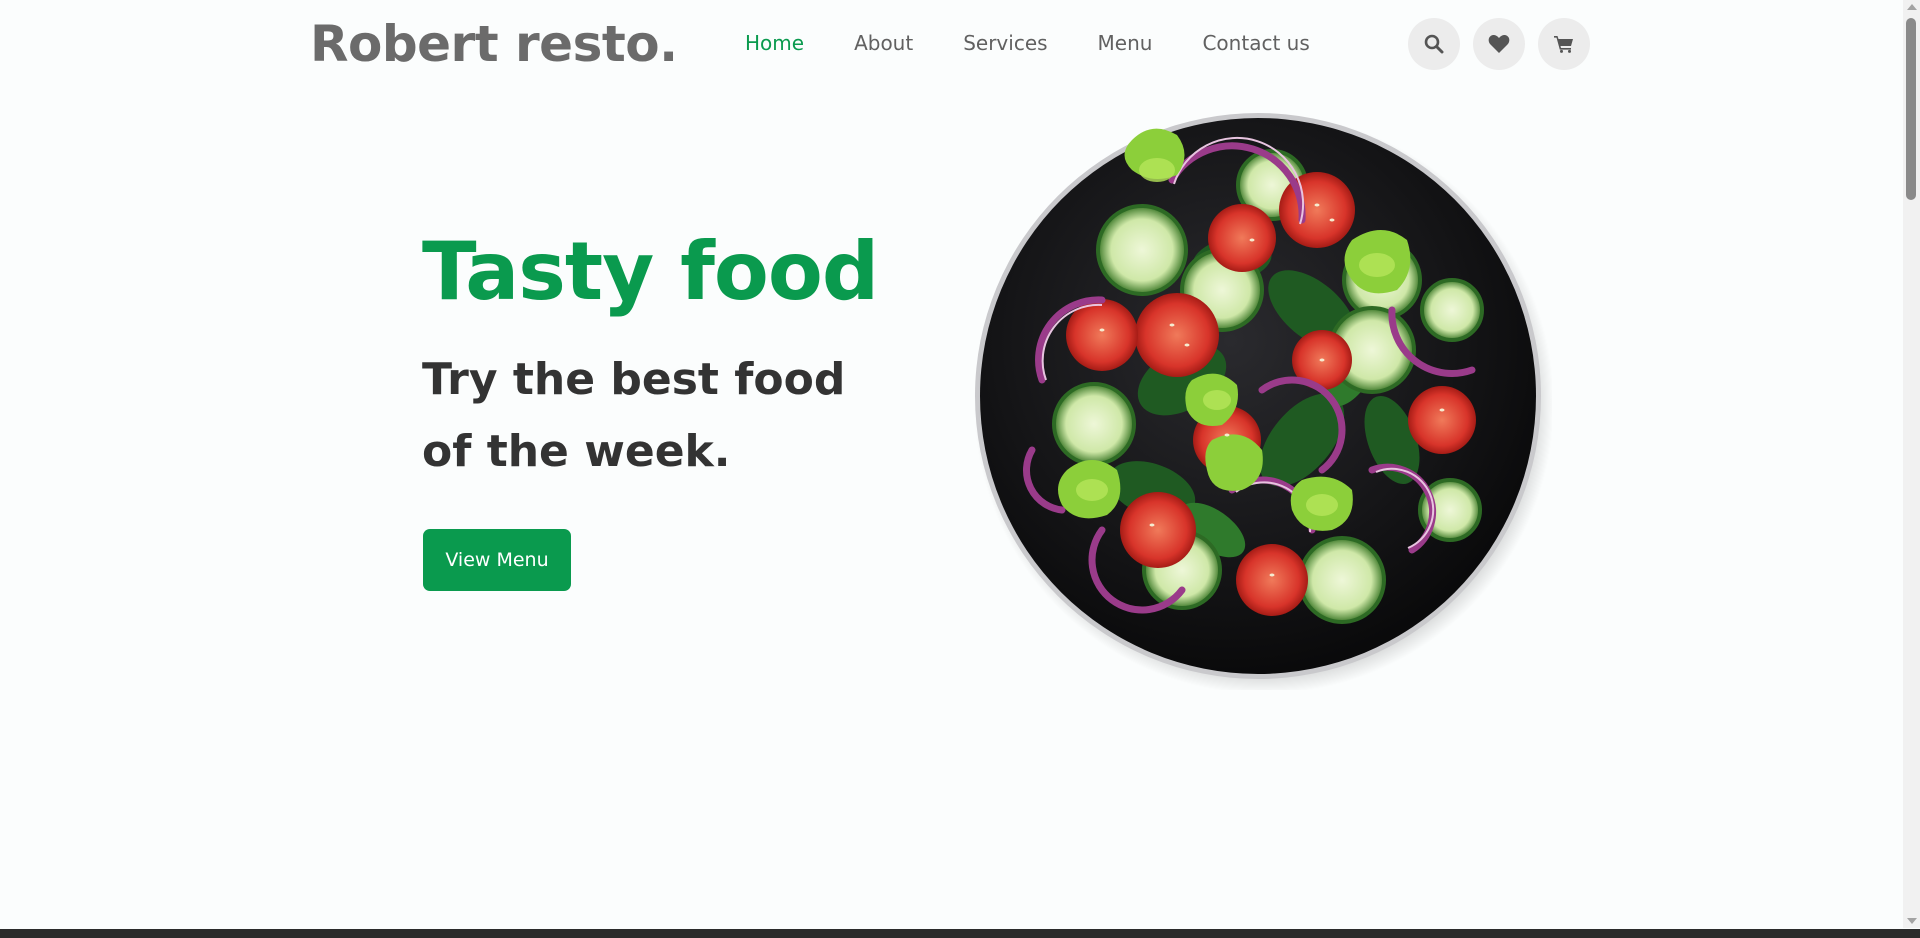 This screenshot has height=938, width=1920. What do you see at coordinates (1255, 43) in the screenshot?
I see `nav-link-contact: Contact us` at bounding box center [1255, 43].